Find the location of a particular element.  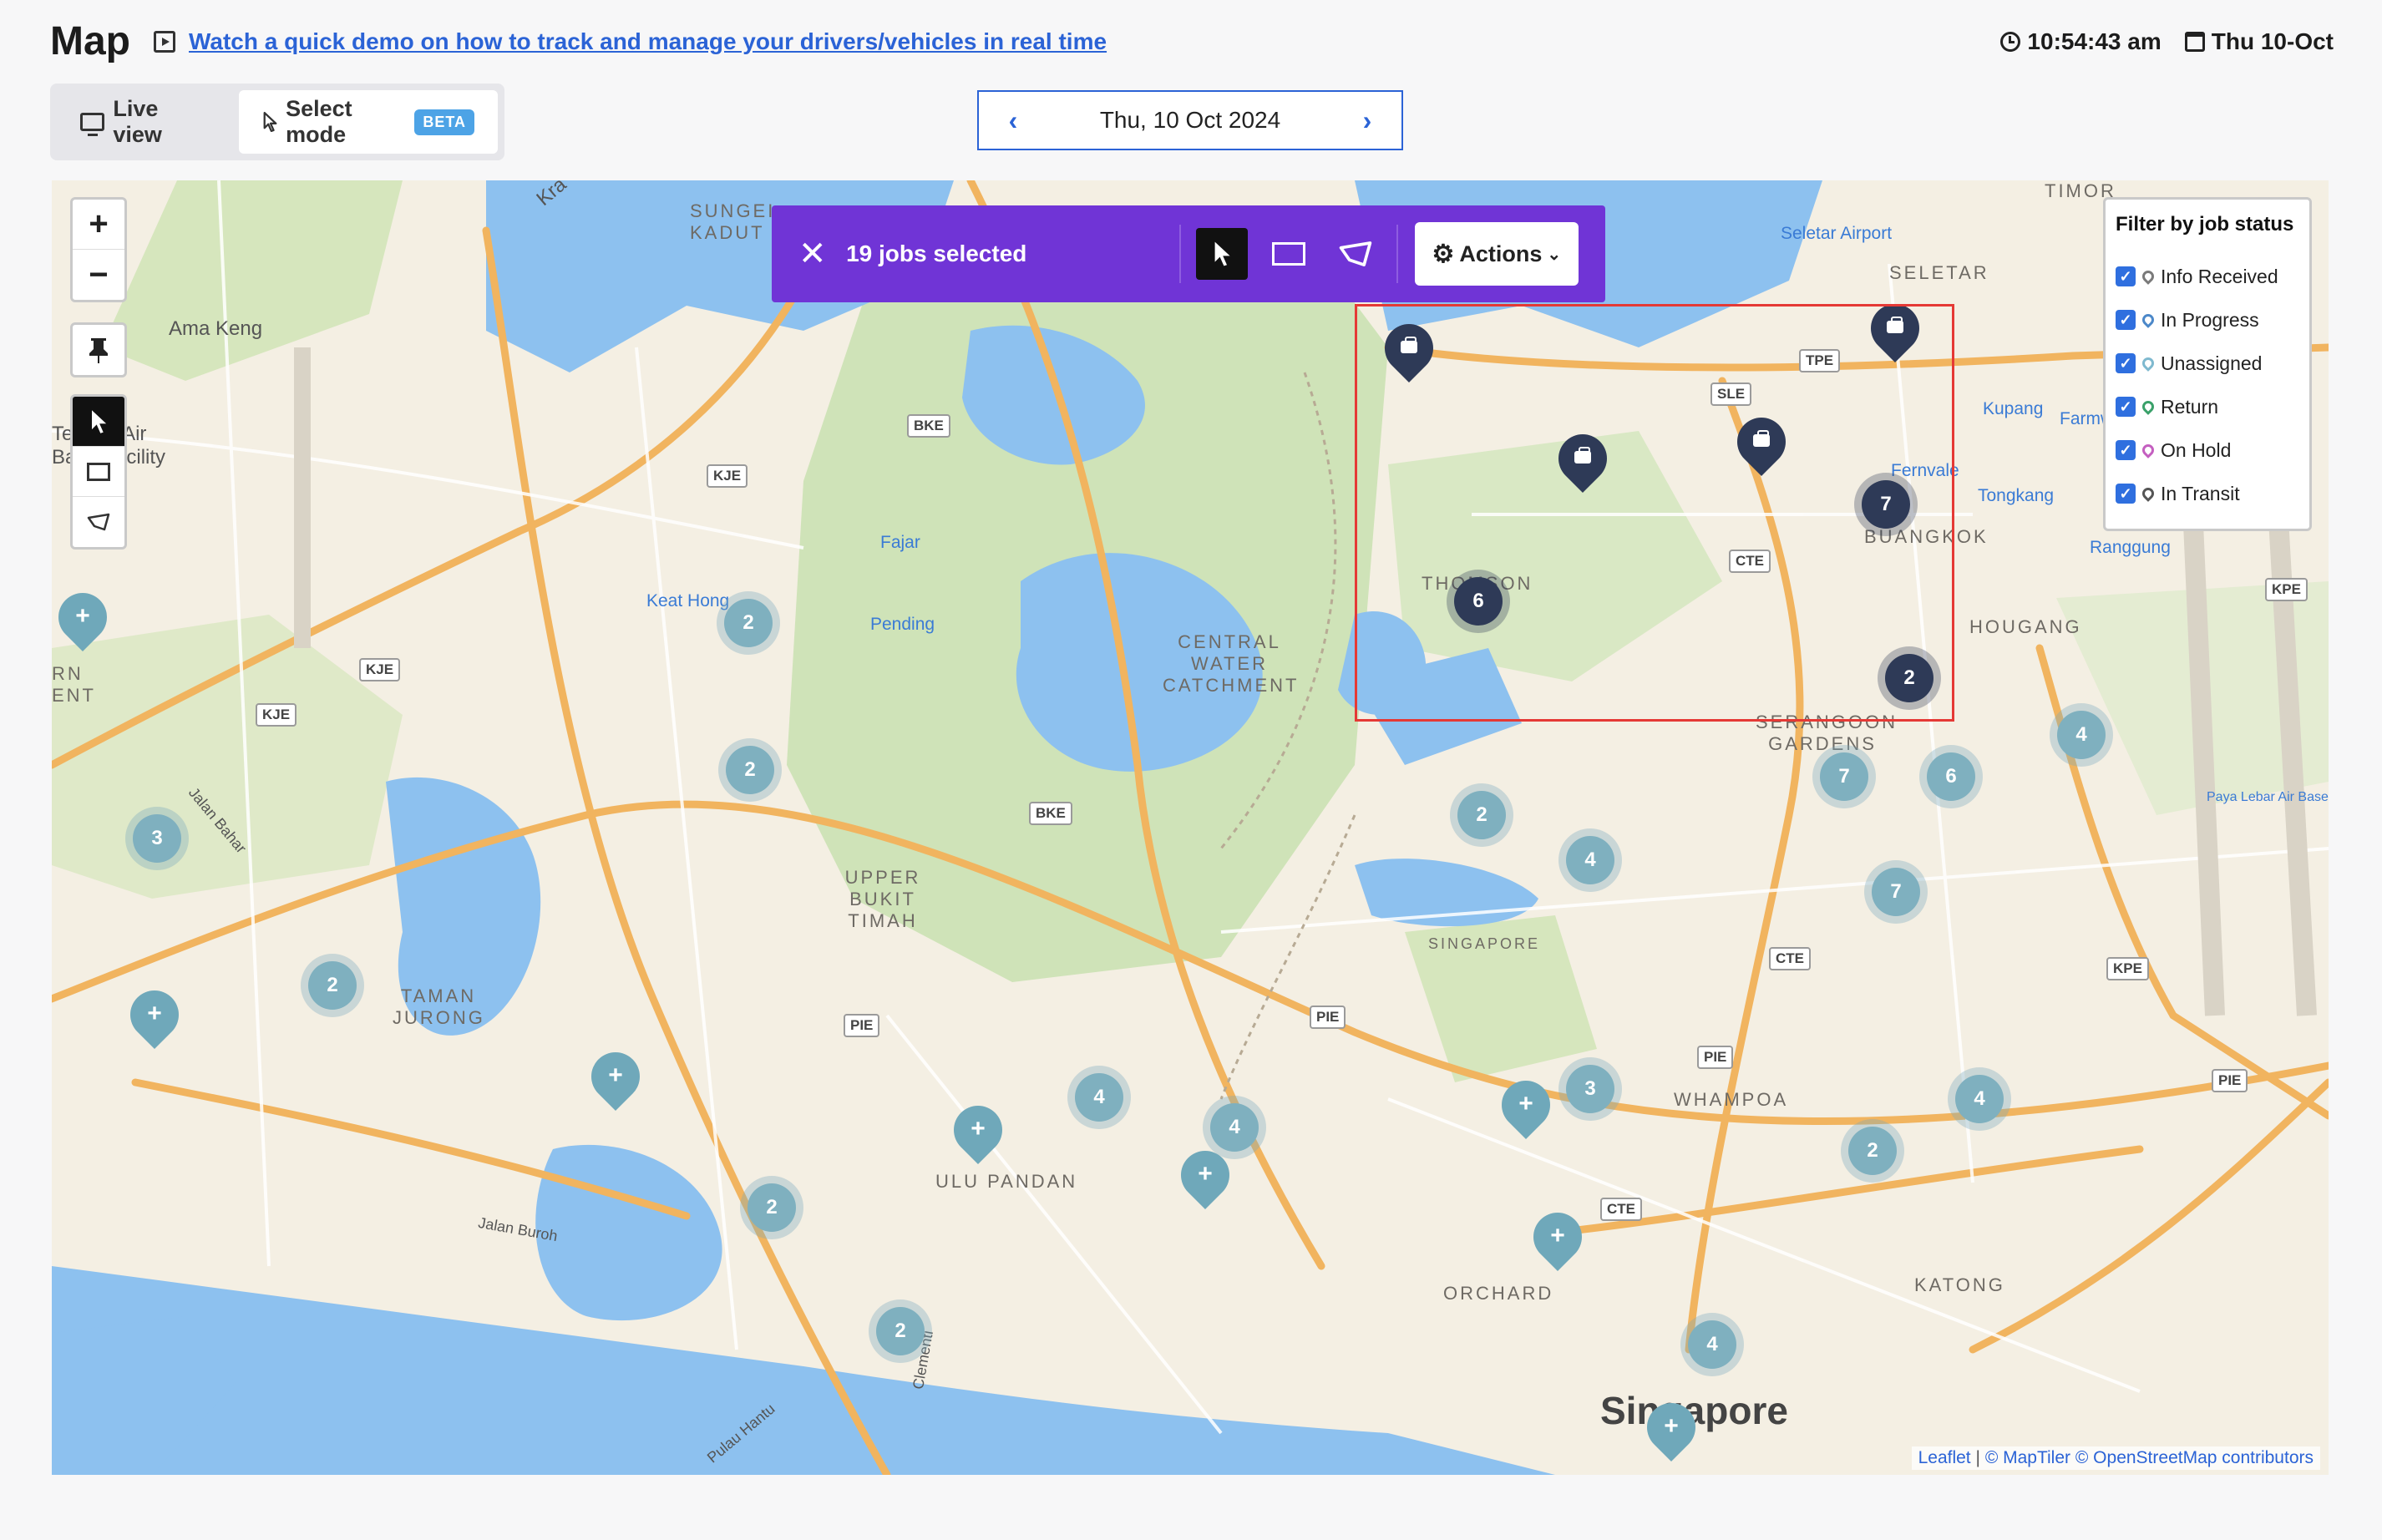

cluster-count: 3 is located at coordinates (1590, 1089).